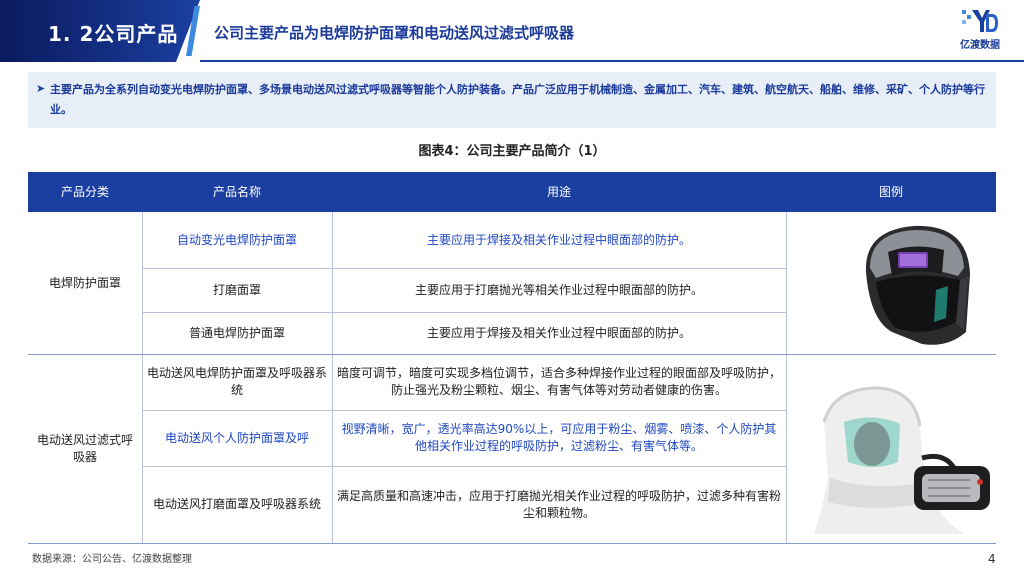 The width and height of the screenshot is (1024, 576). Describe the element at coordinates (236, 239) in the screenshot. I see `product-name-cell: 自动变光电焊防护面罩` at that location.